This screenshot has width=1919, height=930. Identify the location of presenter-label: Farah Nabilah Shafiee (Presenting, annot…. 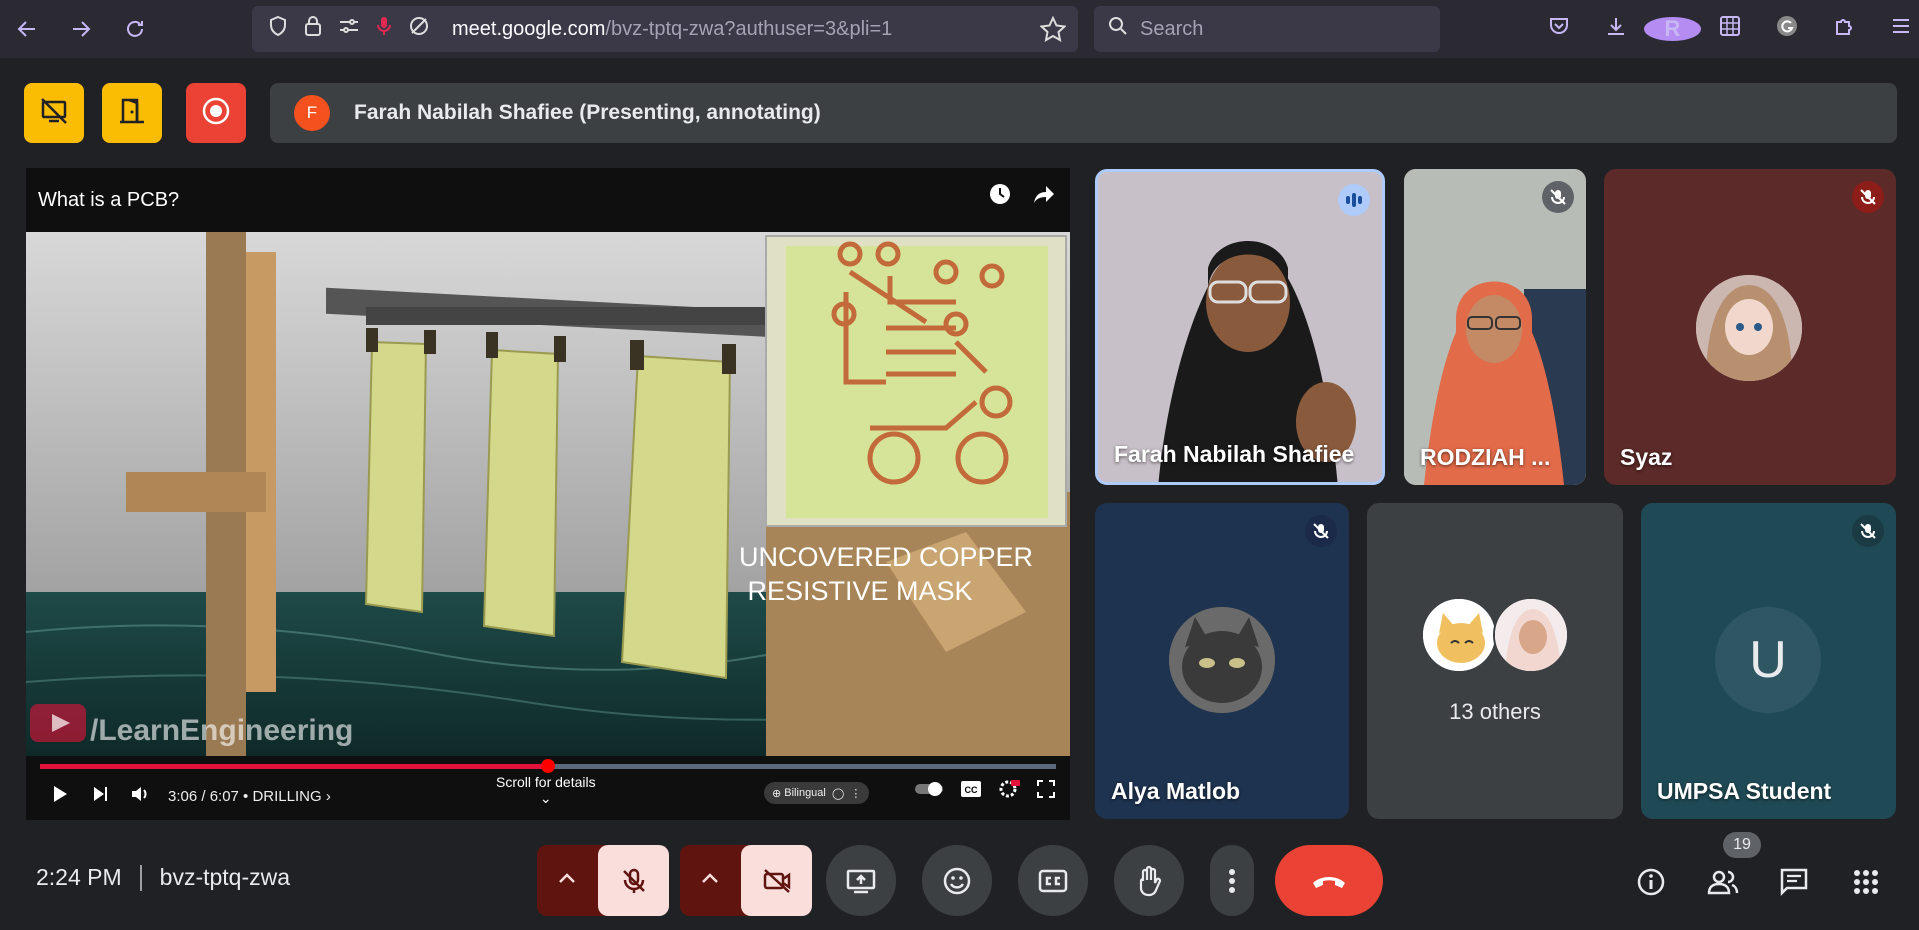
(587, 112).